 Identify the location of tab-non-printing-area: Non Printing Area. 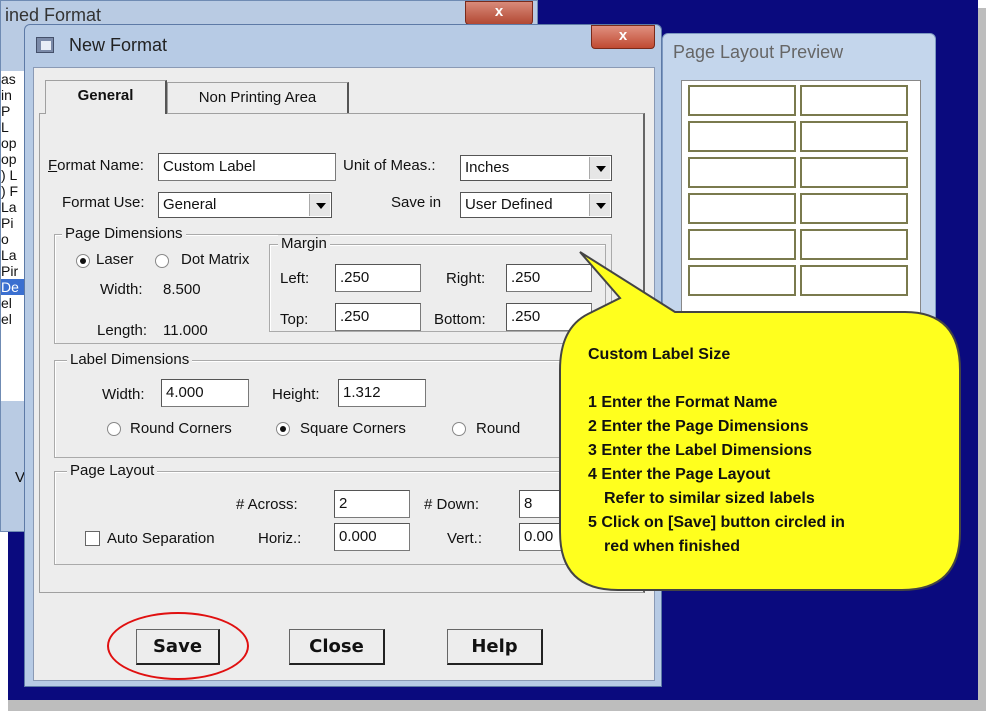
(258, 98).